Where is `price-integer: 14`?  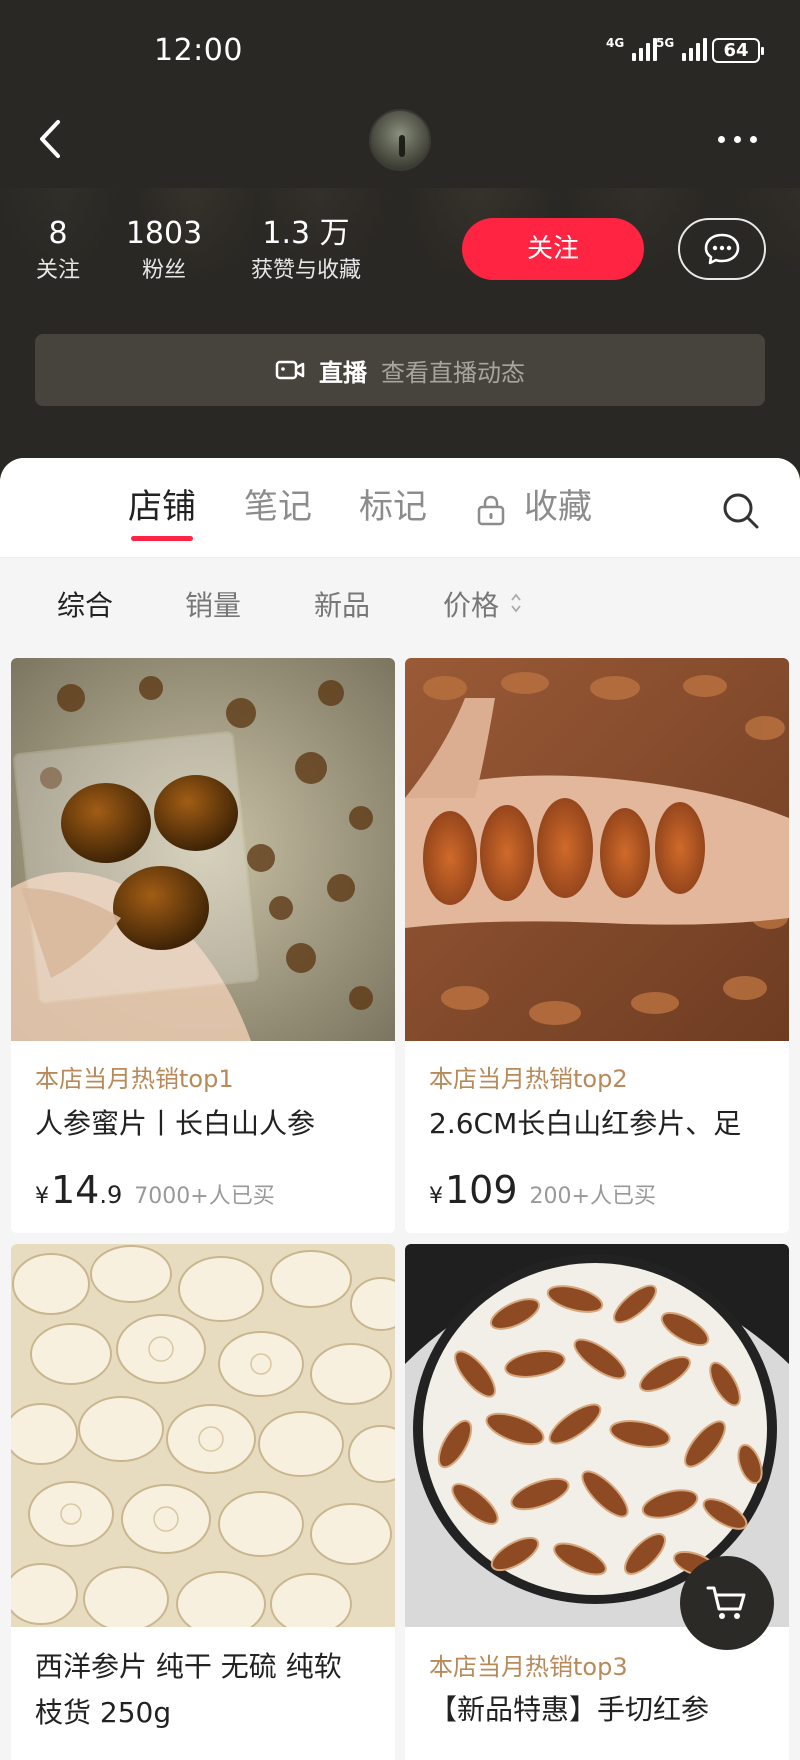 price-integer: 14 is located at coordinates (75, 1190).